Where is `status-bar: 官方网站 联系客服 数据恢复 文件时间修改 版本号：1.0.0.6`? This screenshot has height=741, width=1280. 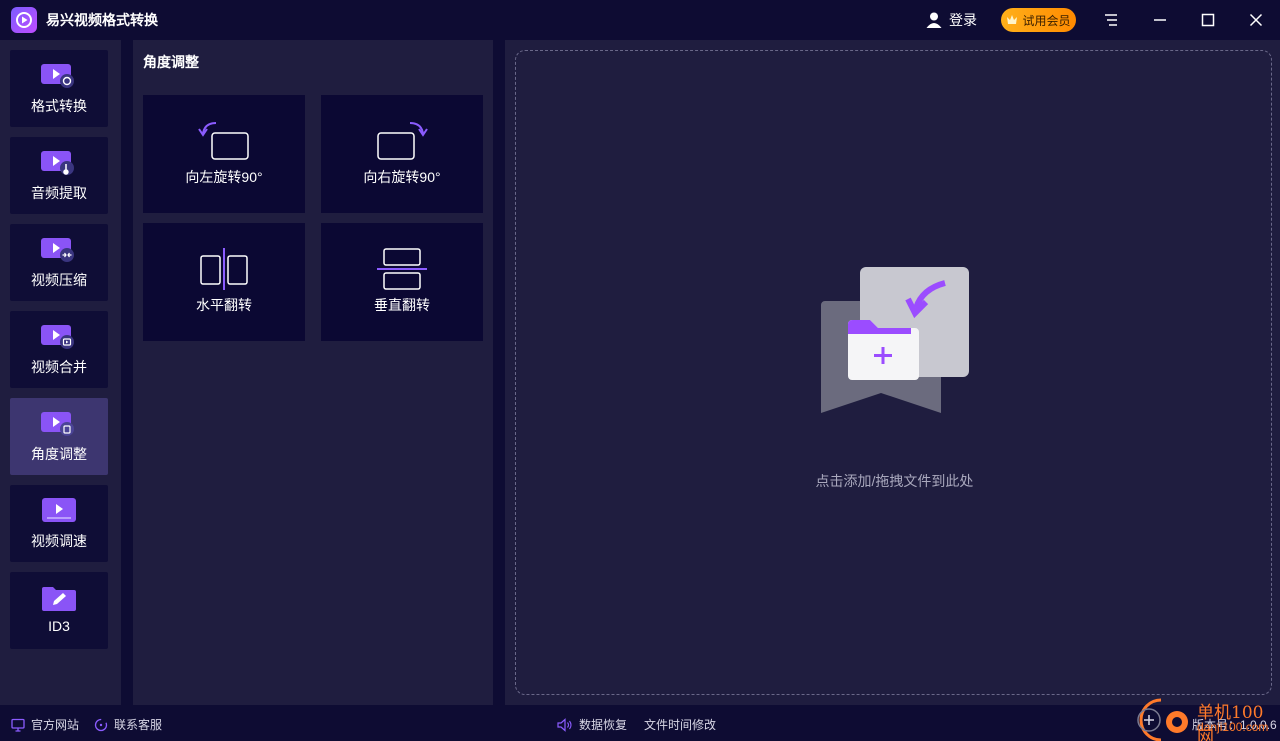 status-bar: 官方网站 联系客服 数据恢复 文件时间修改 版本号：1.0.0.6 is located at coordinates (640, 723).